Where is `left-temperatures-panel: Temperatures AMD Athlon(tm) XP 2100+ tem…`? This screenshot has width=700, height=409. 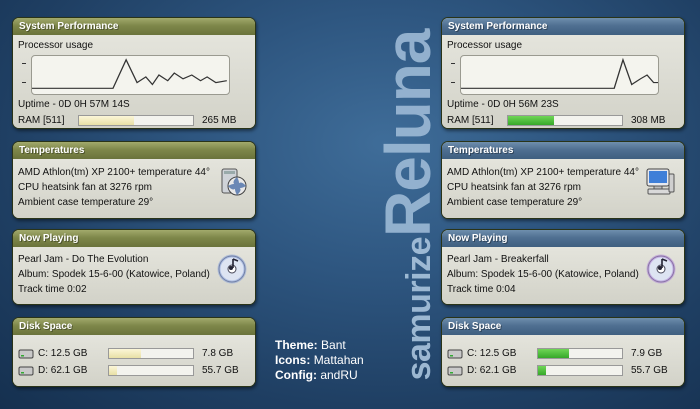 left-temperatures-panel: Temperatures AMD Athlon(tm) XP 2100+ tem… is located at coordinates (134, 180).